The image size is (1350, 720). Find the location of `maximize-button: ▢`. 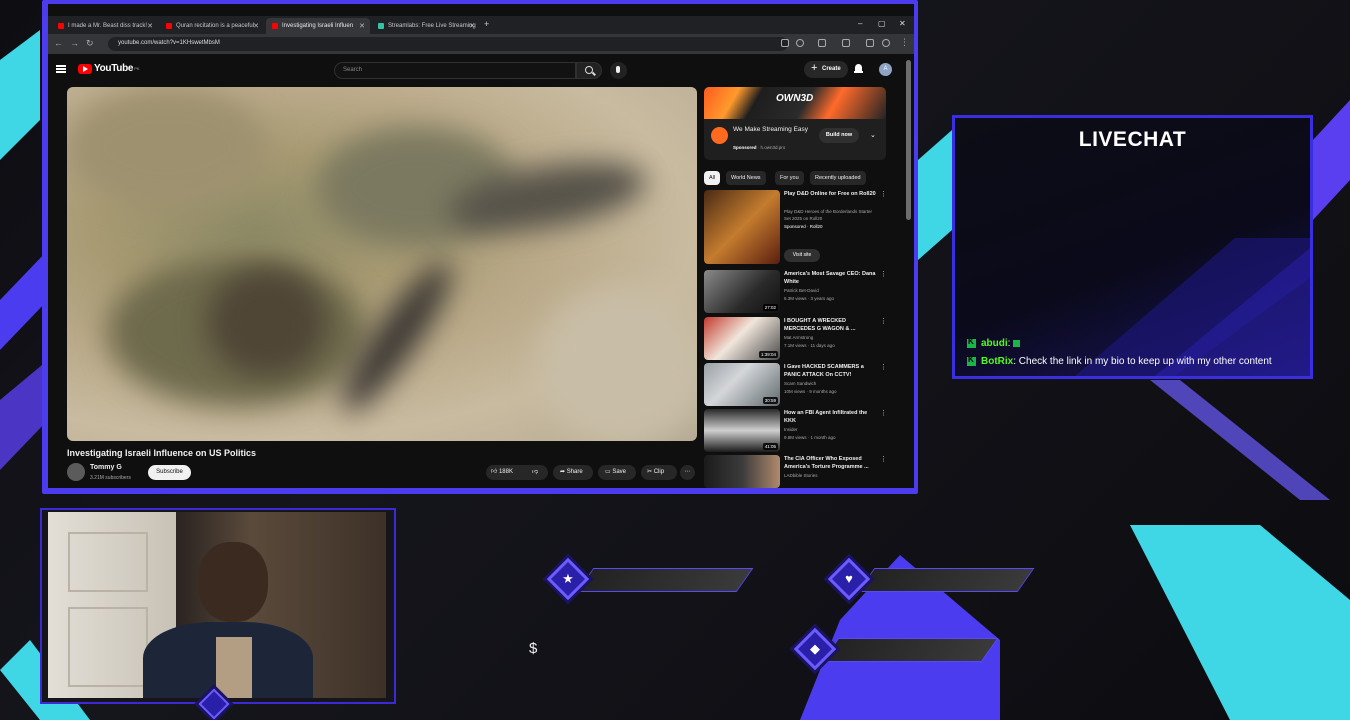

maximize-button: ▢ is located at coordinates (882, 23).